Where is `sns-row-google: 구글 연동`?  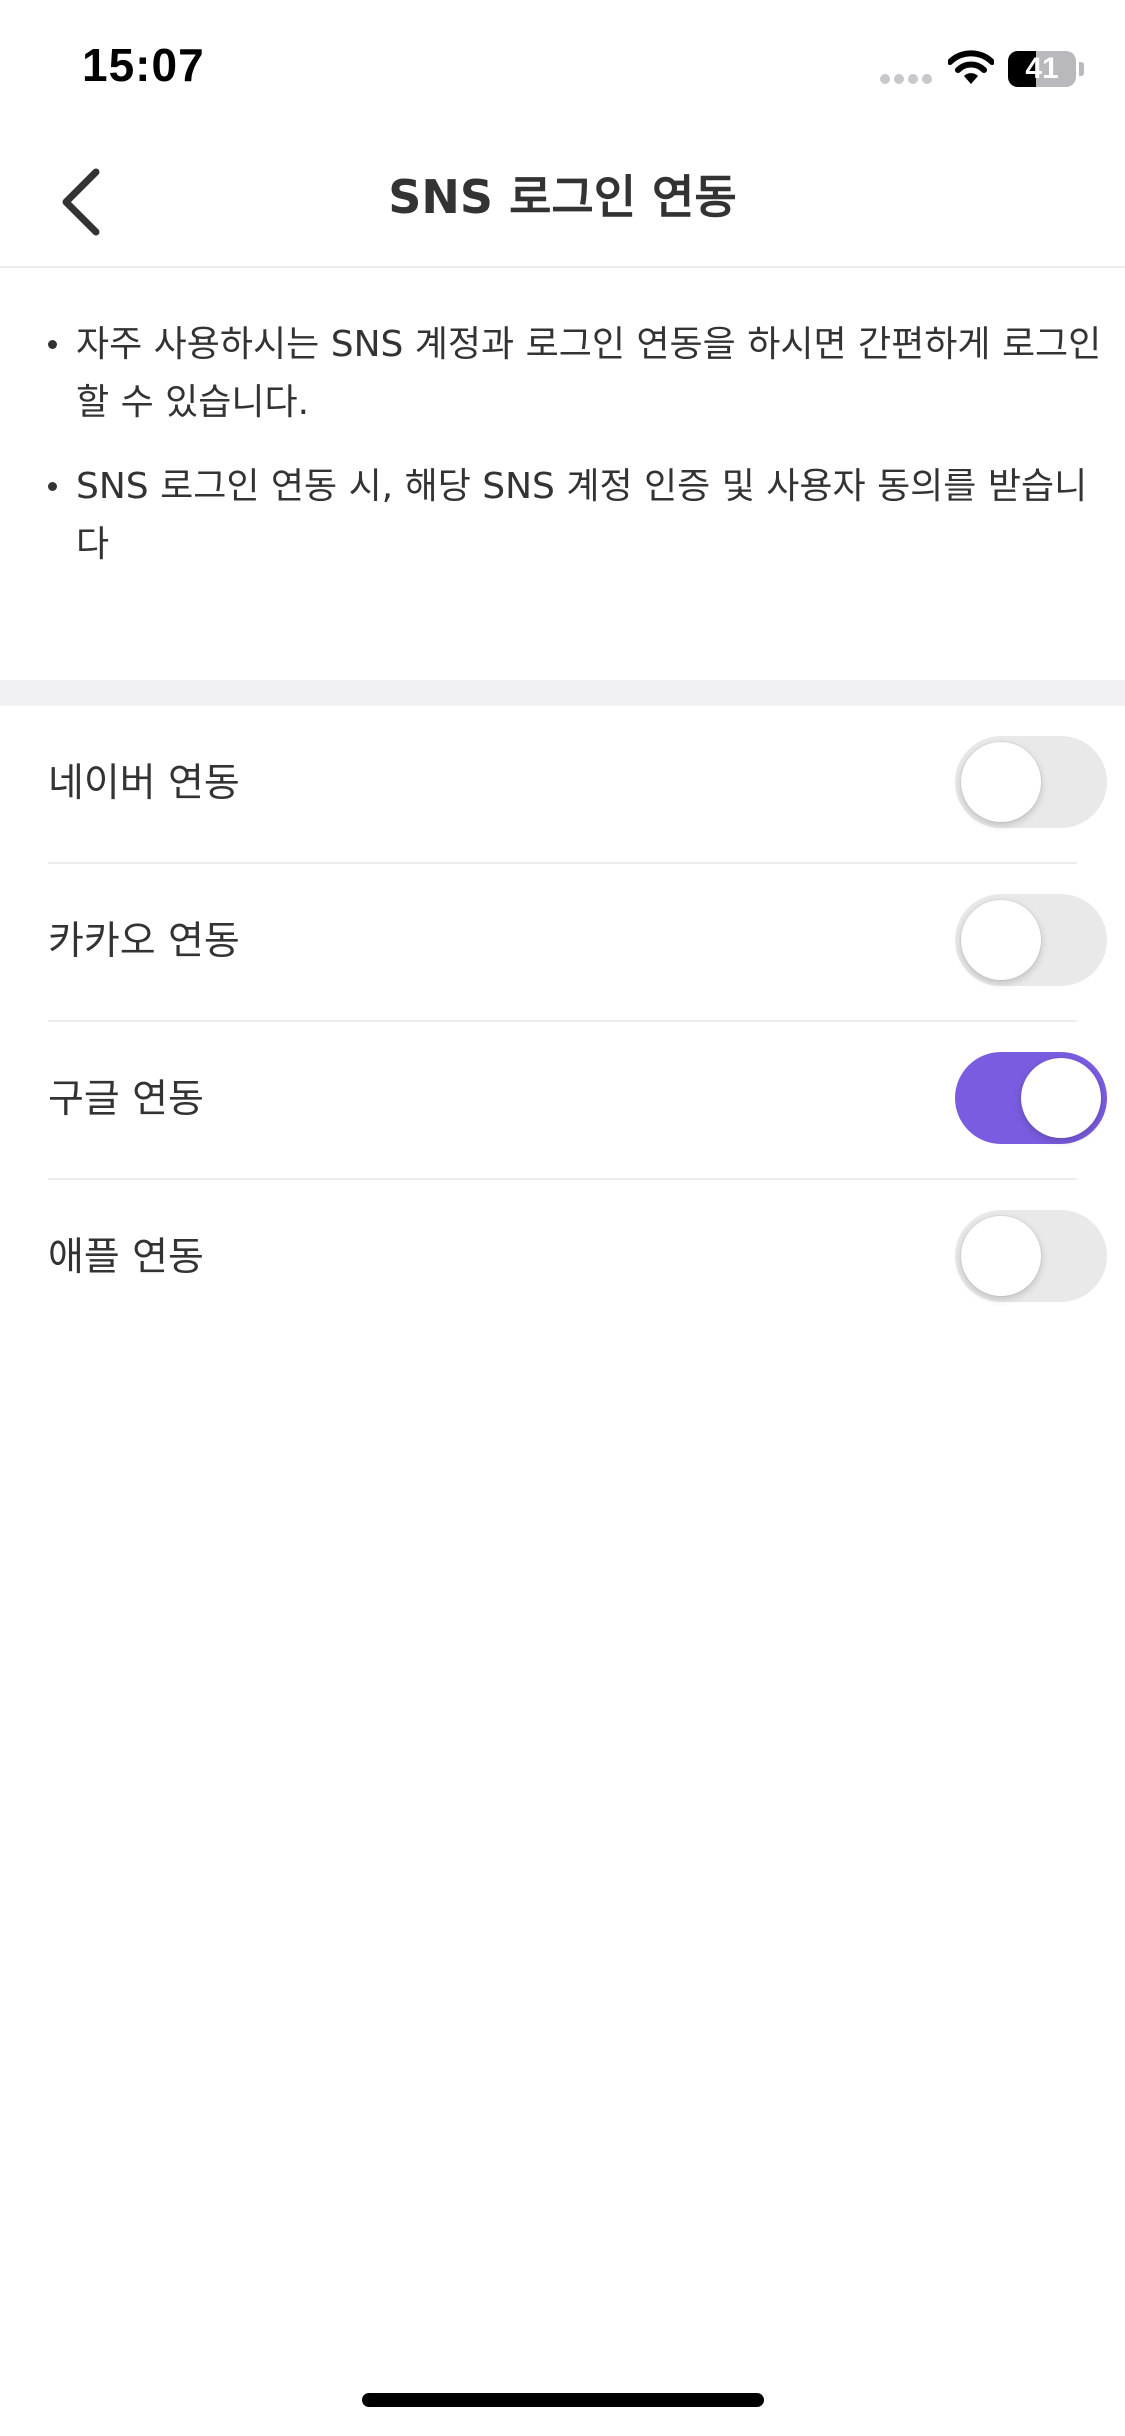
sns-row-google: 구글 연동 is located at coordinates (577, 1101).